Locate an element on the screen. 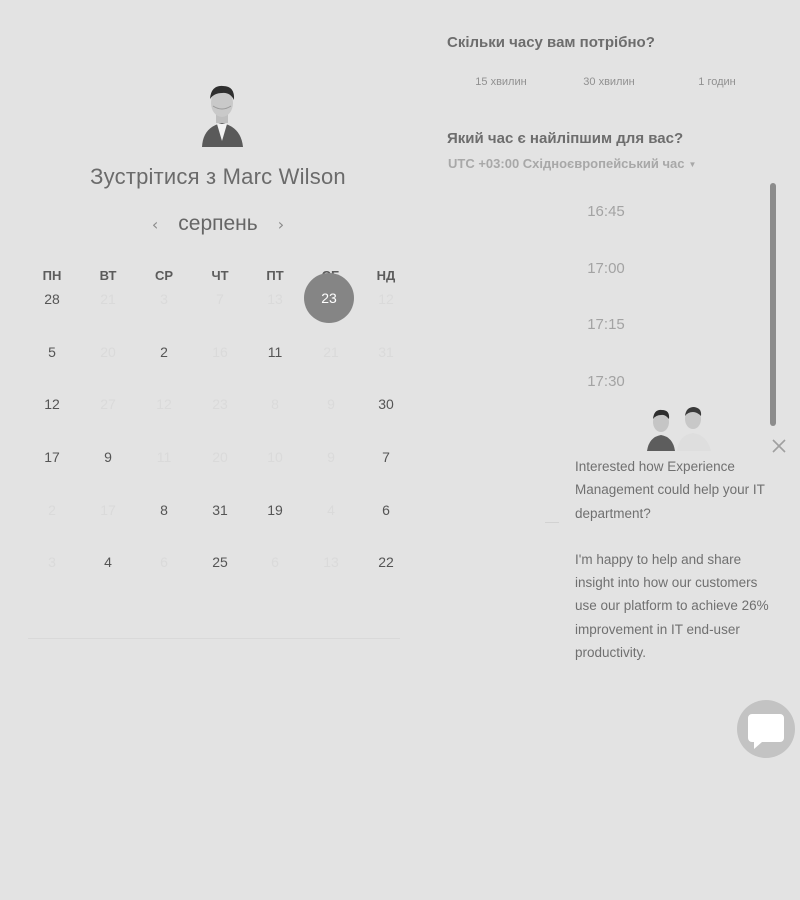  calendar-day-disabled: 23 is located at coordinates (220, 404).